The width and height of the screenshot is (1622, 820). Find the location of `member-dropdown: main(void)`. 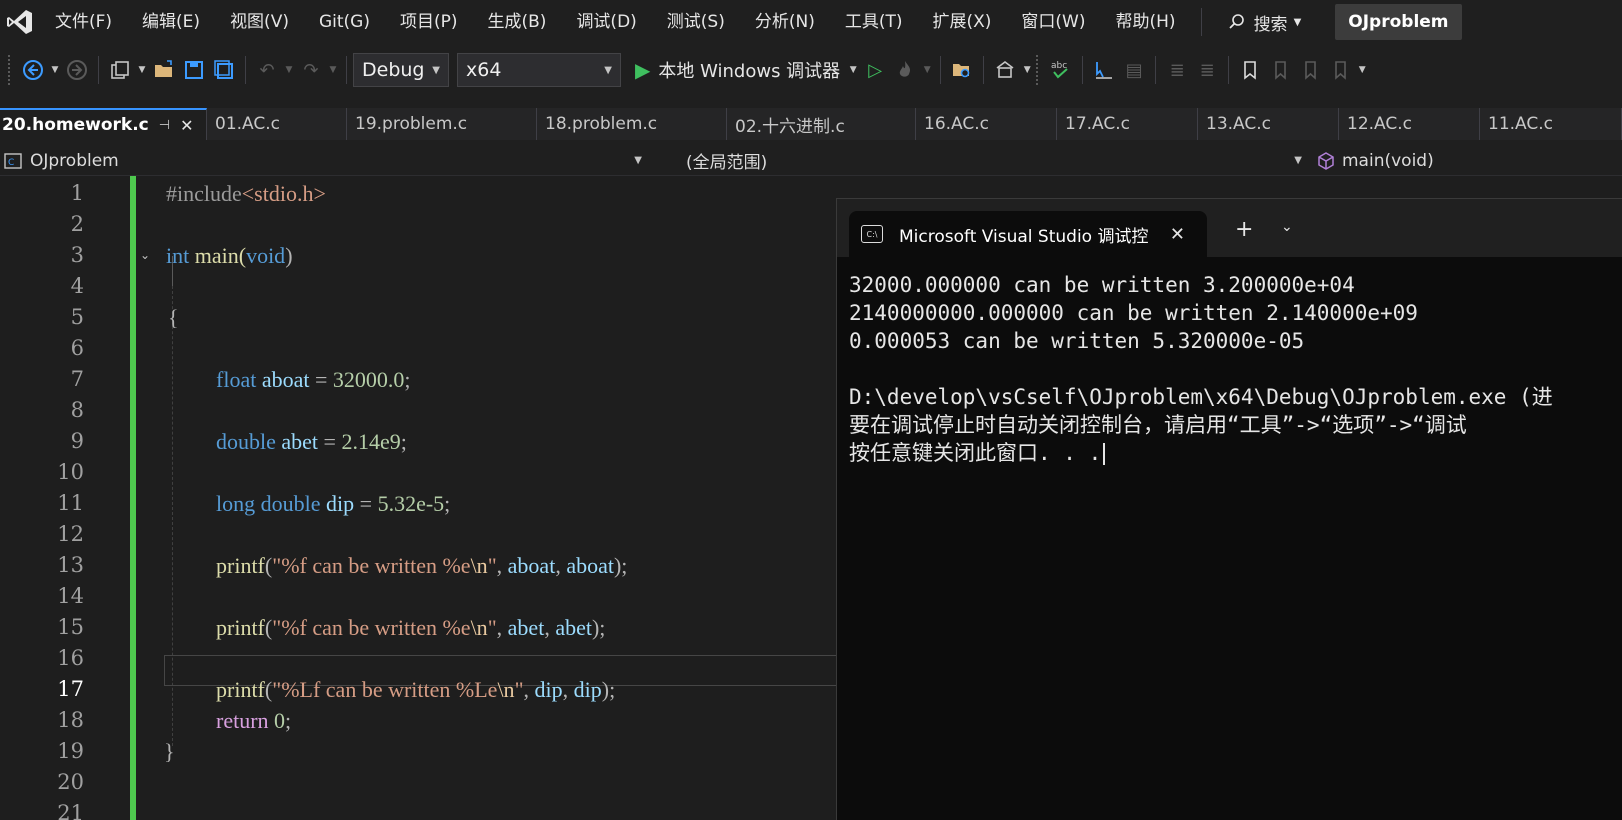

member-dropdown: main(void) is located at coordinates (1467, 161).